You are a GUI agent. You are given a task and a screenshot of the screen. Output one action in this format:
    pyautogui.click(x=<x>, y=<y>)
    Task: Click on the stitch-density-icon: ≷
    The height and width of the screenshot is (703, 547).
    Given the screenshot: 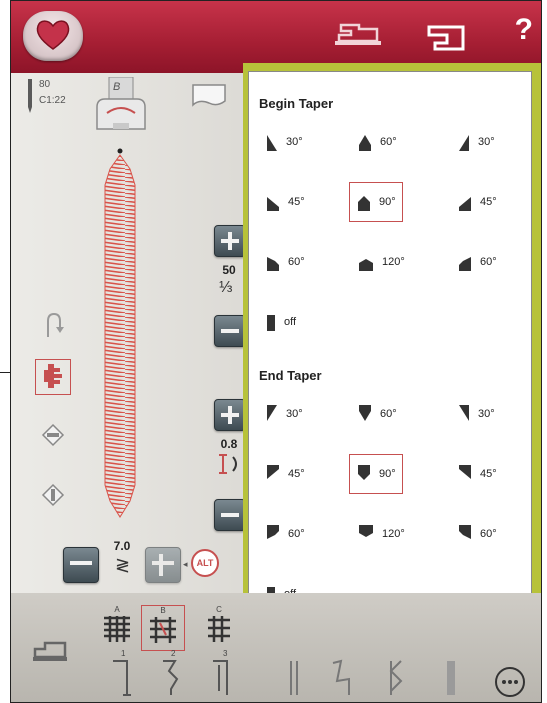 What is the action you would take?
    pyautogui.click(x=123, y=565)
    